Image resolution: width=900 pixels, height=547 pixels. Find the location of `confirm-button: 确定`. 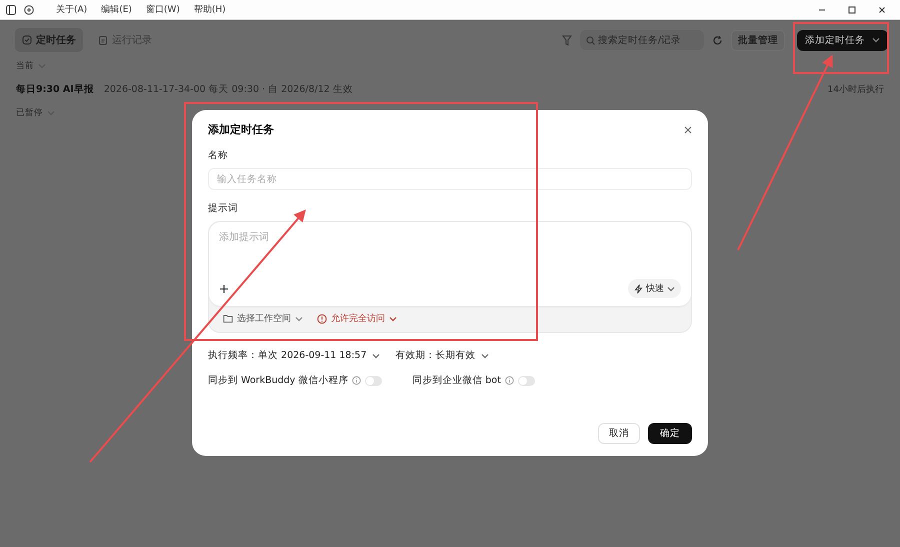

confirm-button: 确定 is located at coordinates (670, 433).